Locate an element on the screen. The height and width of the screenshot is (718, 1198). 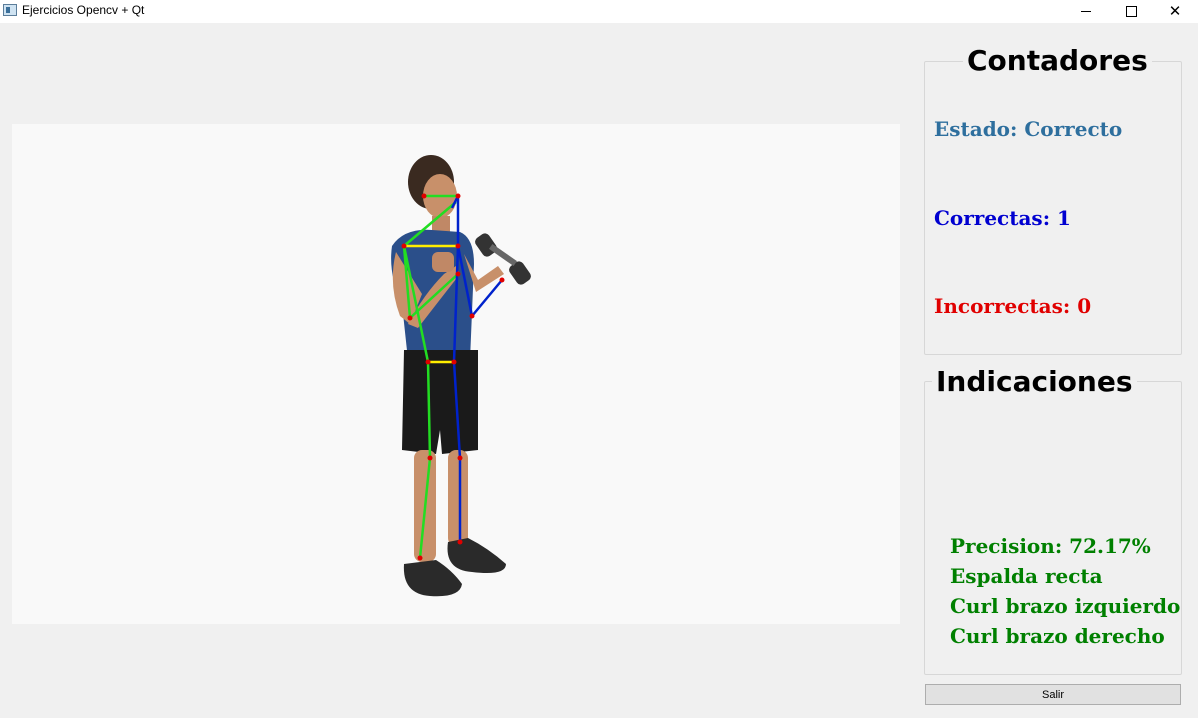
maximize-icon is located at coordinates (1131, 11).